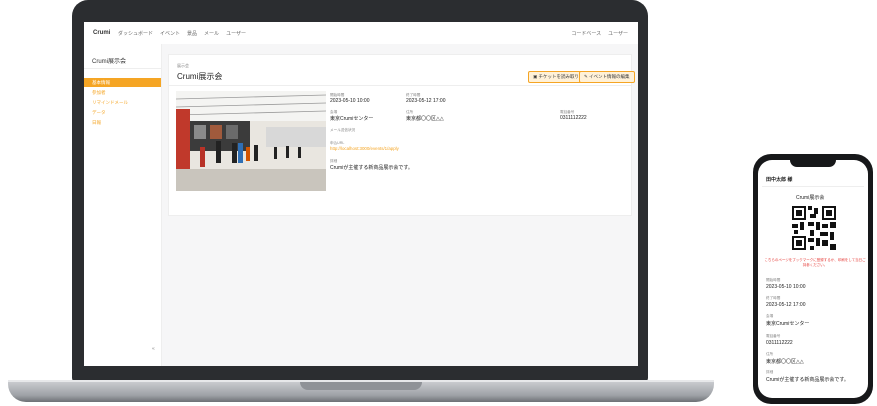  What do you see at coordinates (815, 262) in the screenshot?
I see `mobile-notice: こちらのページをブックマークに登録するか、印刷をして当日ご持参ください。` at bounding box center [815, 262].